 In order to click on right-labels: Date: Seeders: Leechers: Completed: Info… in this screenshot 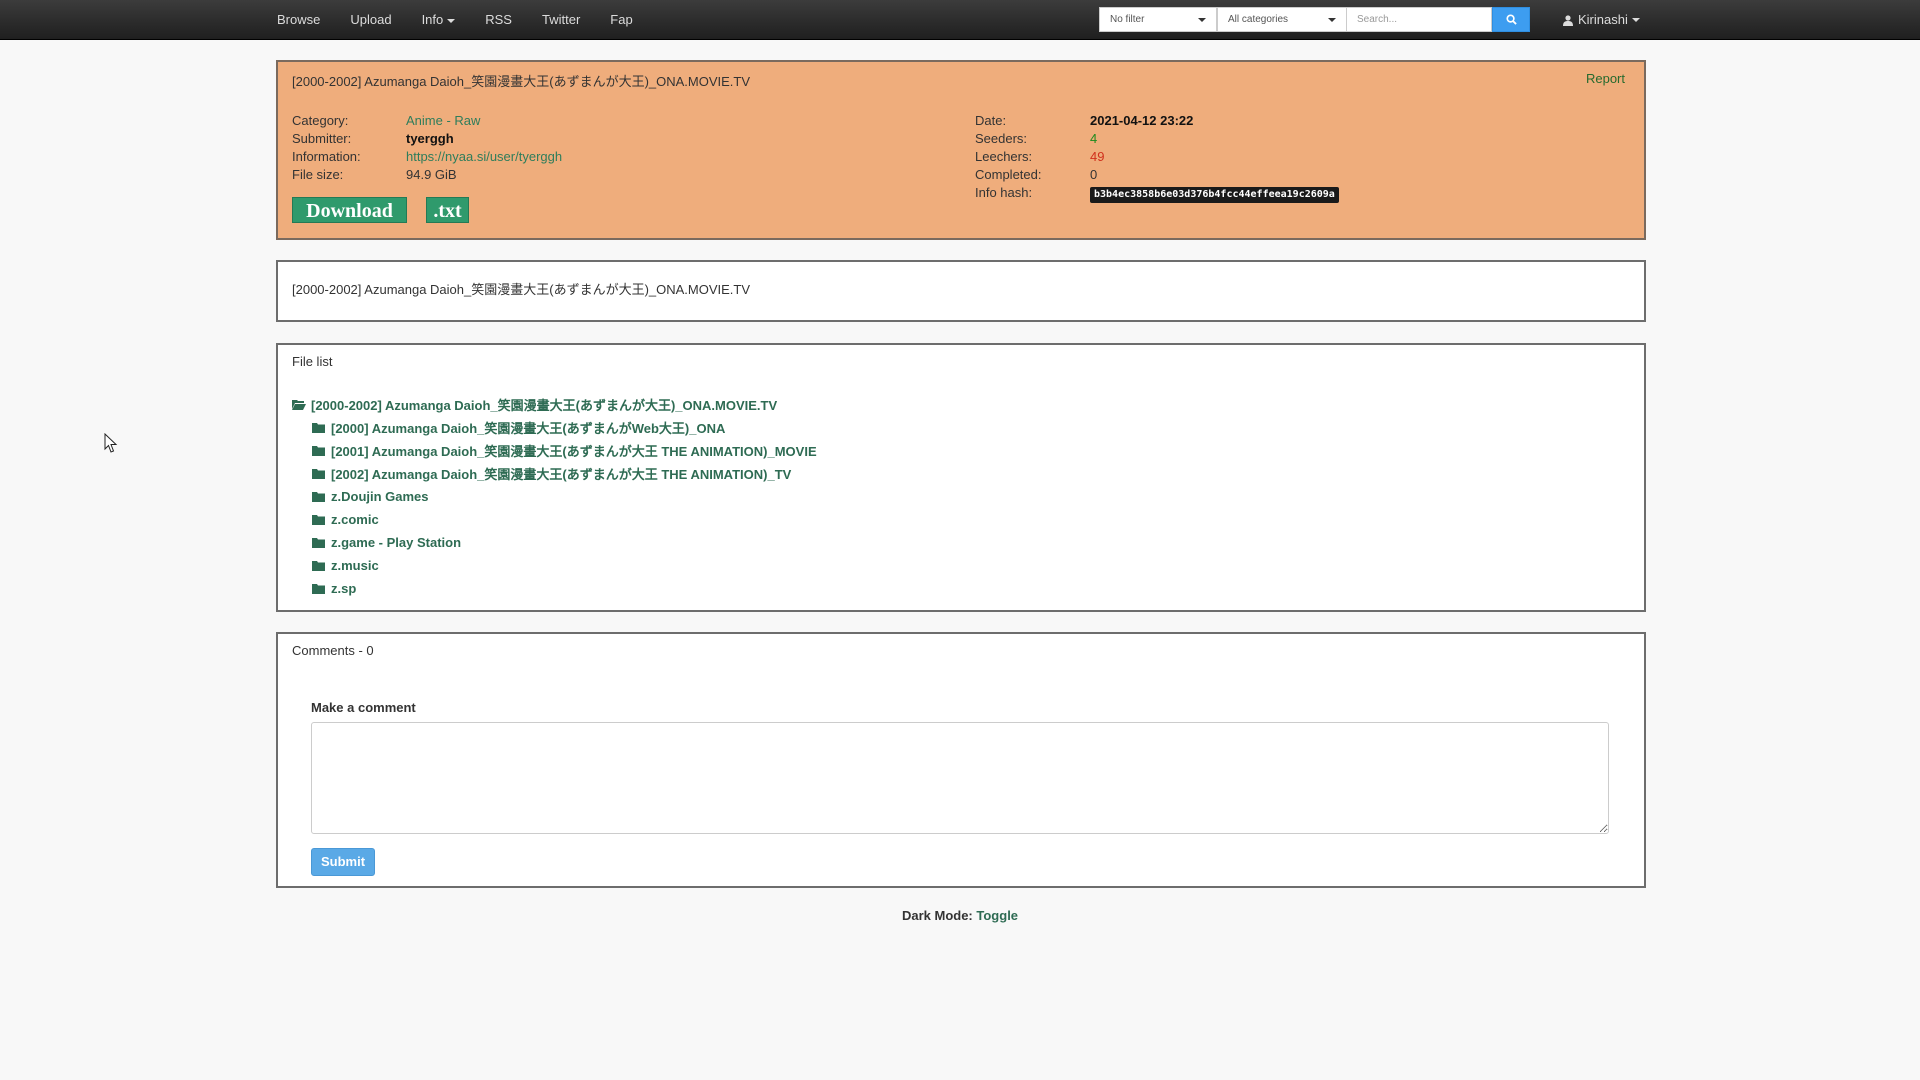, I will do `click(1025, 157)`.